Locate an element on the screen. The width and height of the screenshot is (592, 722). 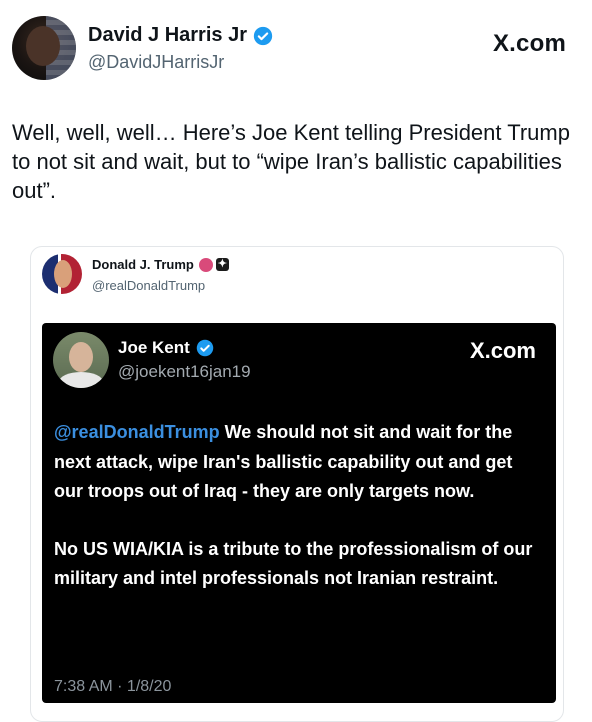
avatar-shirt is located at coordinates (81, 380).